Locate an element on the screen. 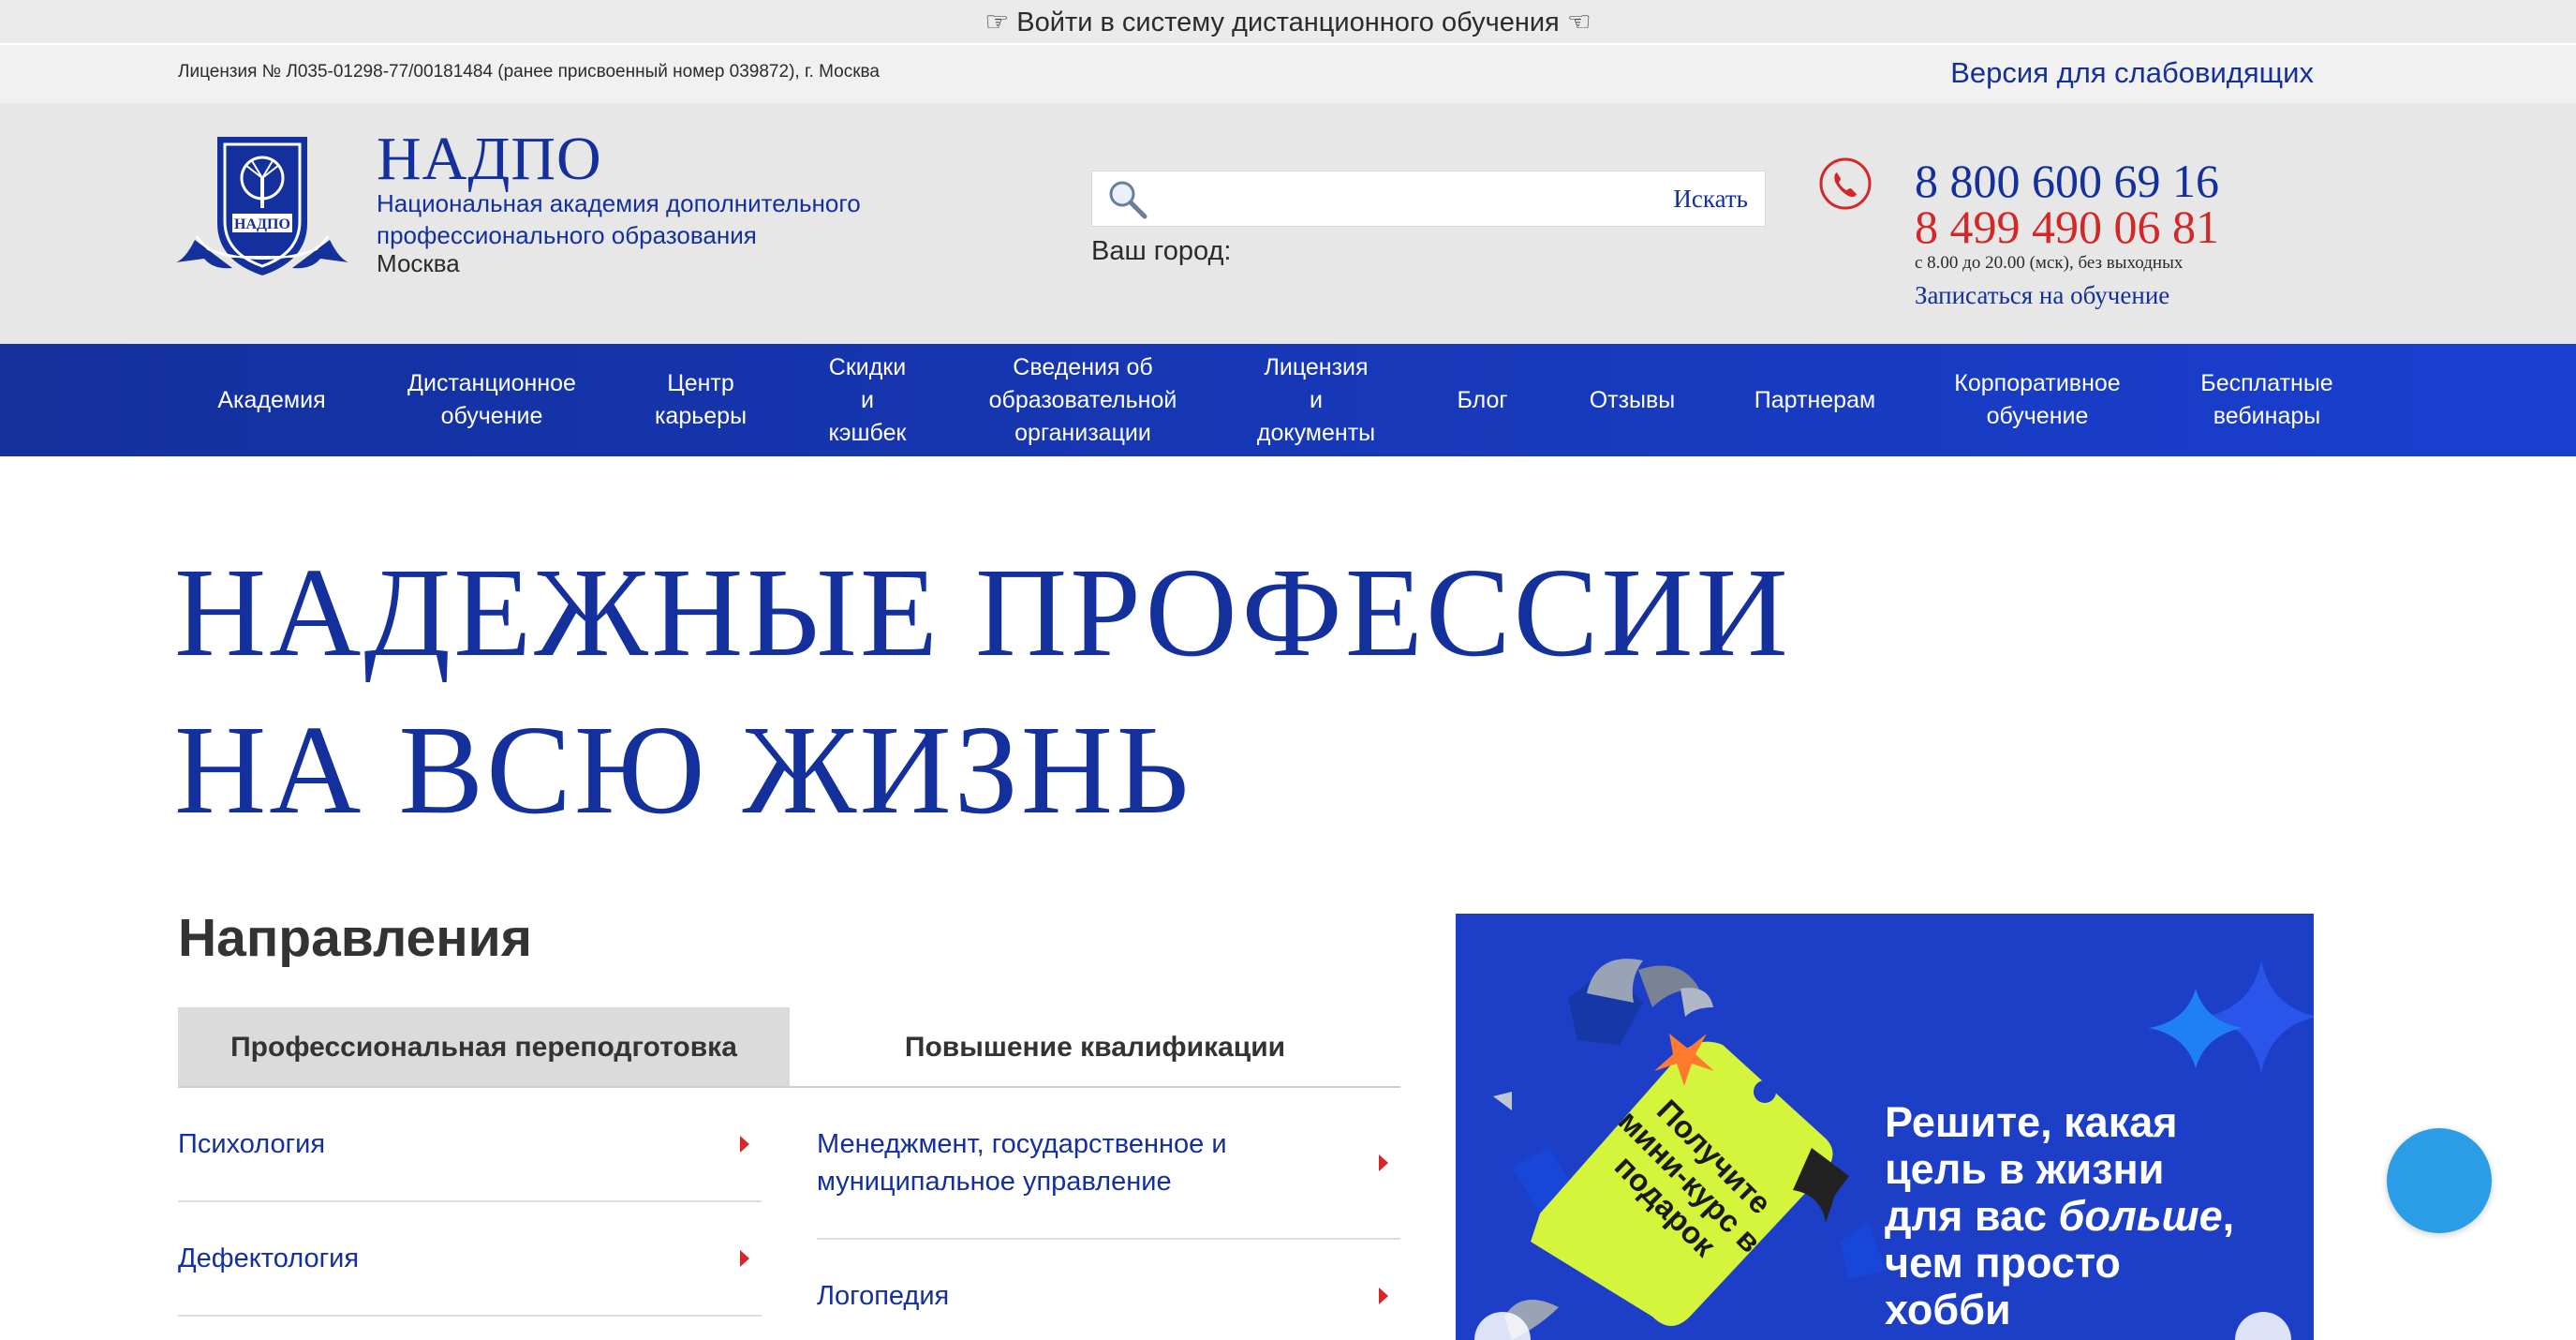 This screenshot has height=1340, width=2576. enroll-link: Записаться на обучение is located at coordinates (2042, 296).